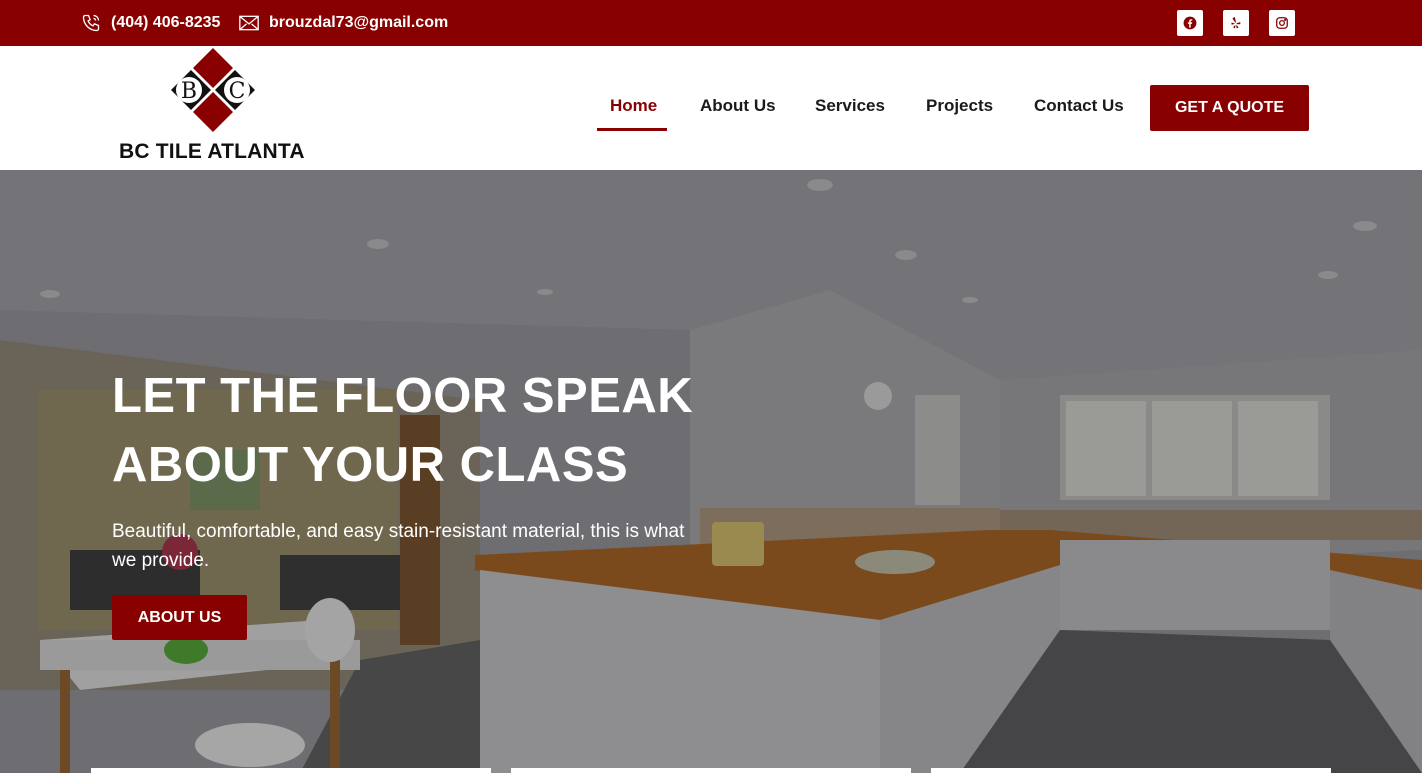 Image resolution: width=1422 pixels, height=773 pixels. I want to click on facebook-icon, so click(1190, 23).